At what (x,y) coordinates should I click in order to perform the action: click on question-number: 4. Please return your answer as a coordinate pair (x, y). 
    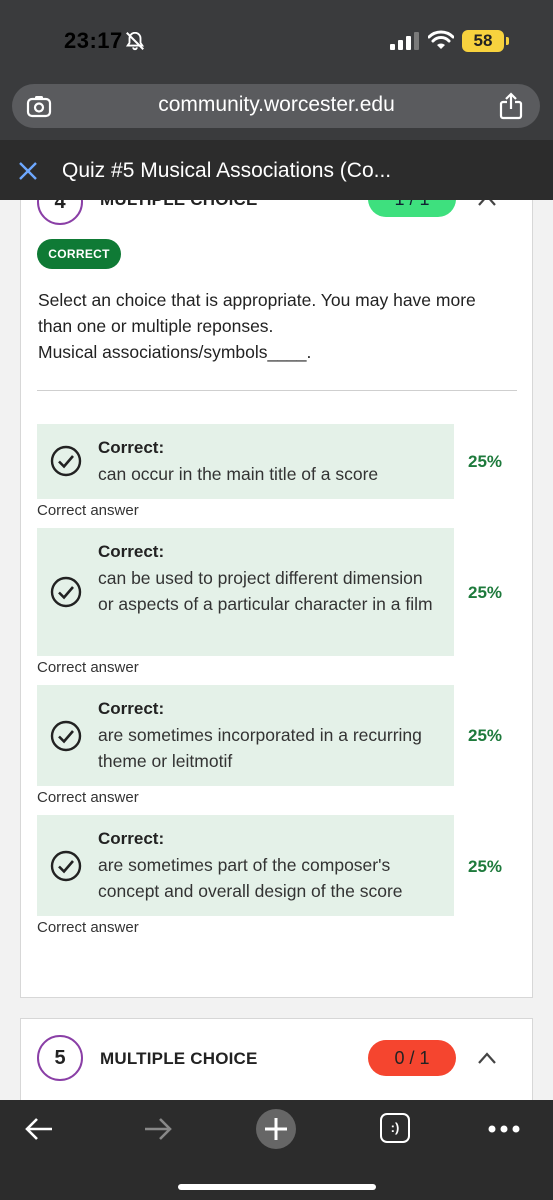
    Looking at the image, I should click on (60, 212).